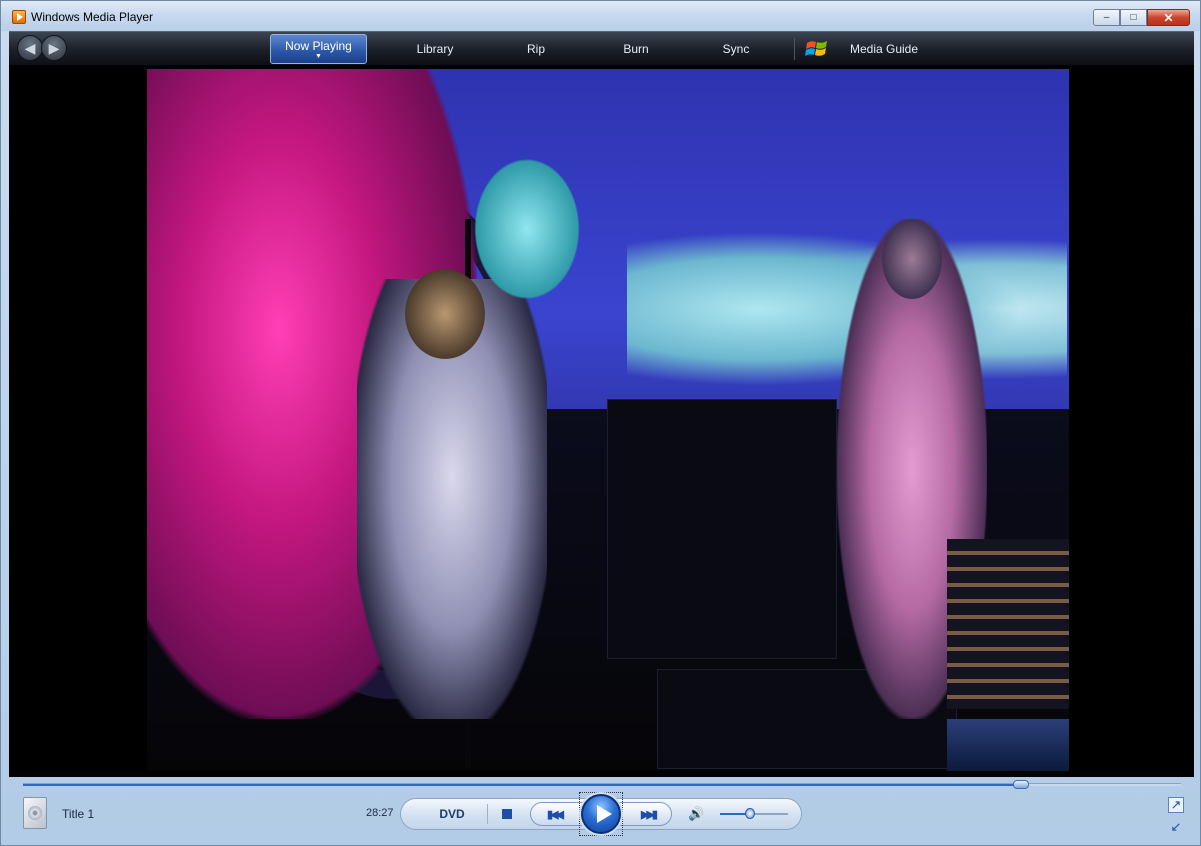 Image resolution: width=1201 pixels, height=846 pixels. I want to click on media-title: Title 1, so click(78, 814).